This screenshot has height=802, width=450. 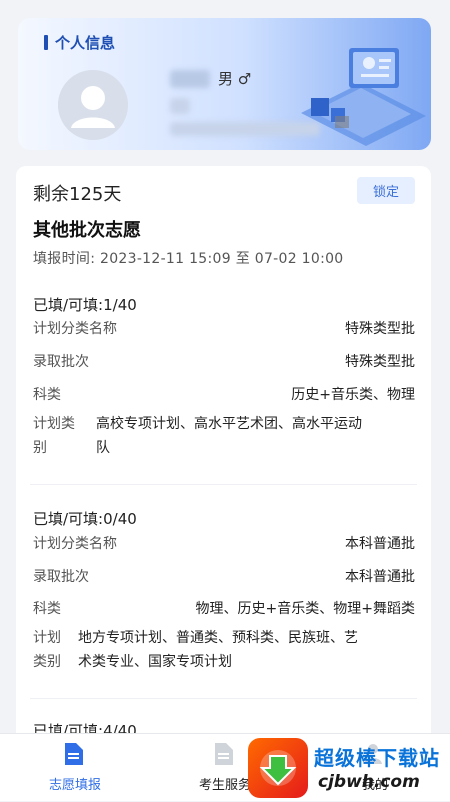 What do you see at coordinates (61, 362) in the screenshot?
I see `section-1-admit-label: 录取批次` at bounding box center [61, 362].